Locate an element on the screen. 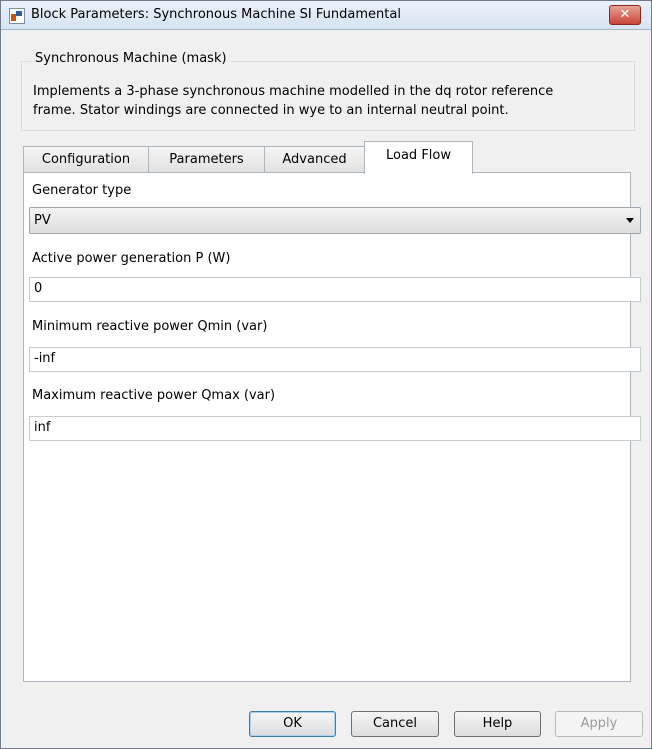  qmax-label: Maximum reactive power Qmax (var) is located at coordinates (154, 395).